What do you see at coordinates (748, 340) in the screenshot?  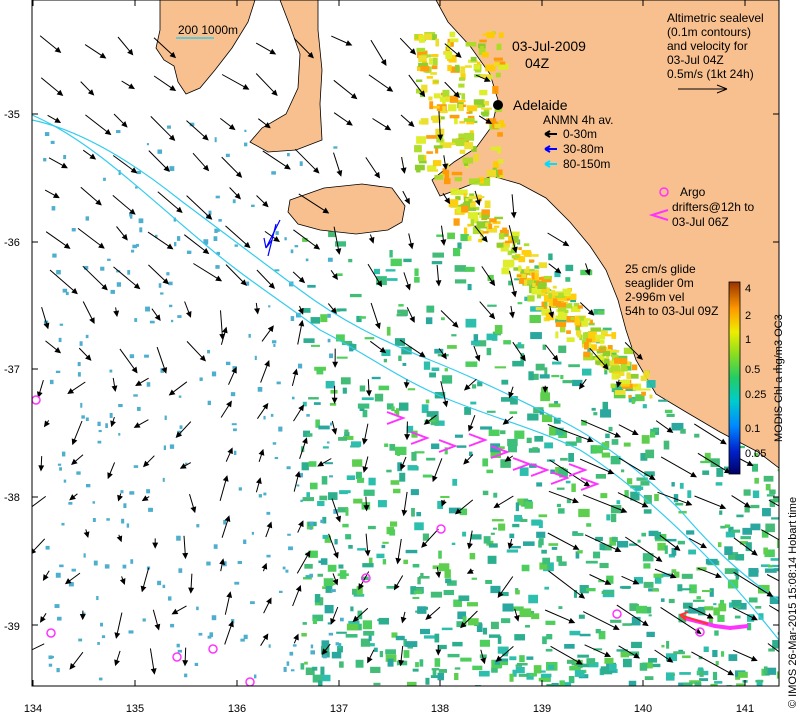 I see `colorbar-tick-label: 1` at bounding box center [748, 340].